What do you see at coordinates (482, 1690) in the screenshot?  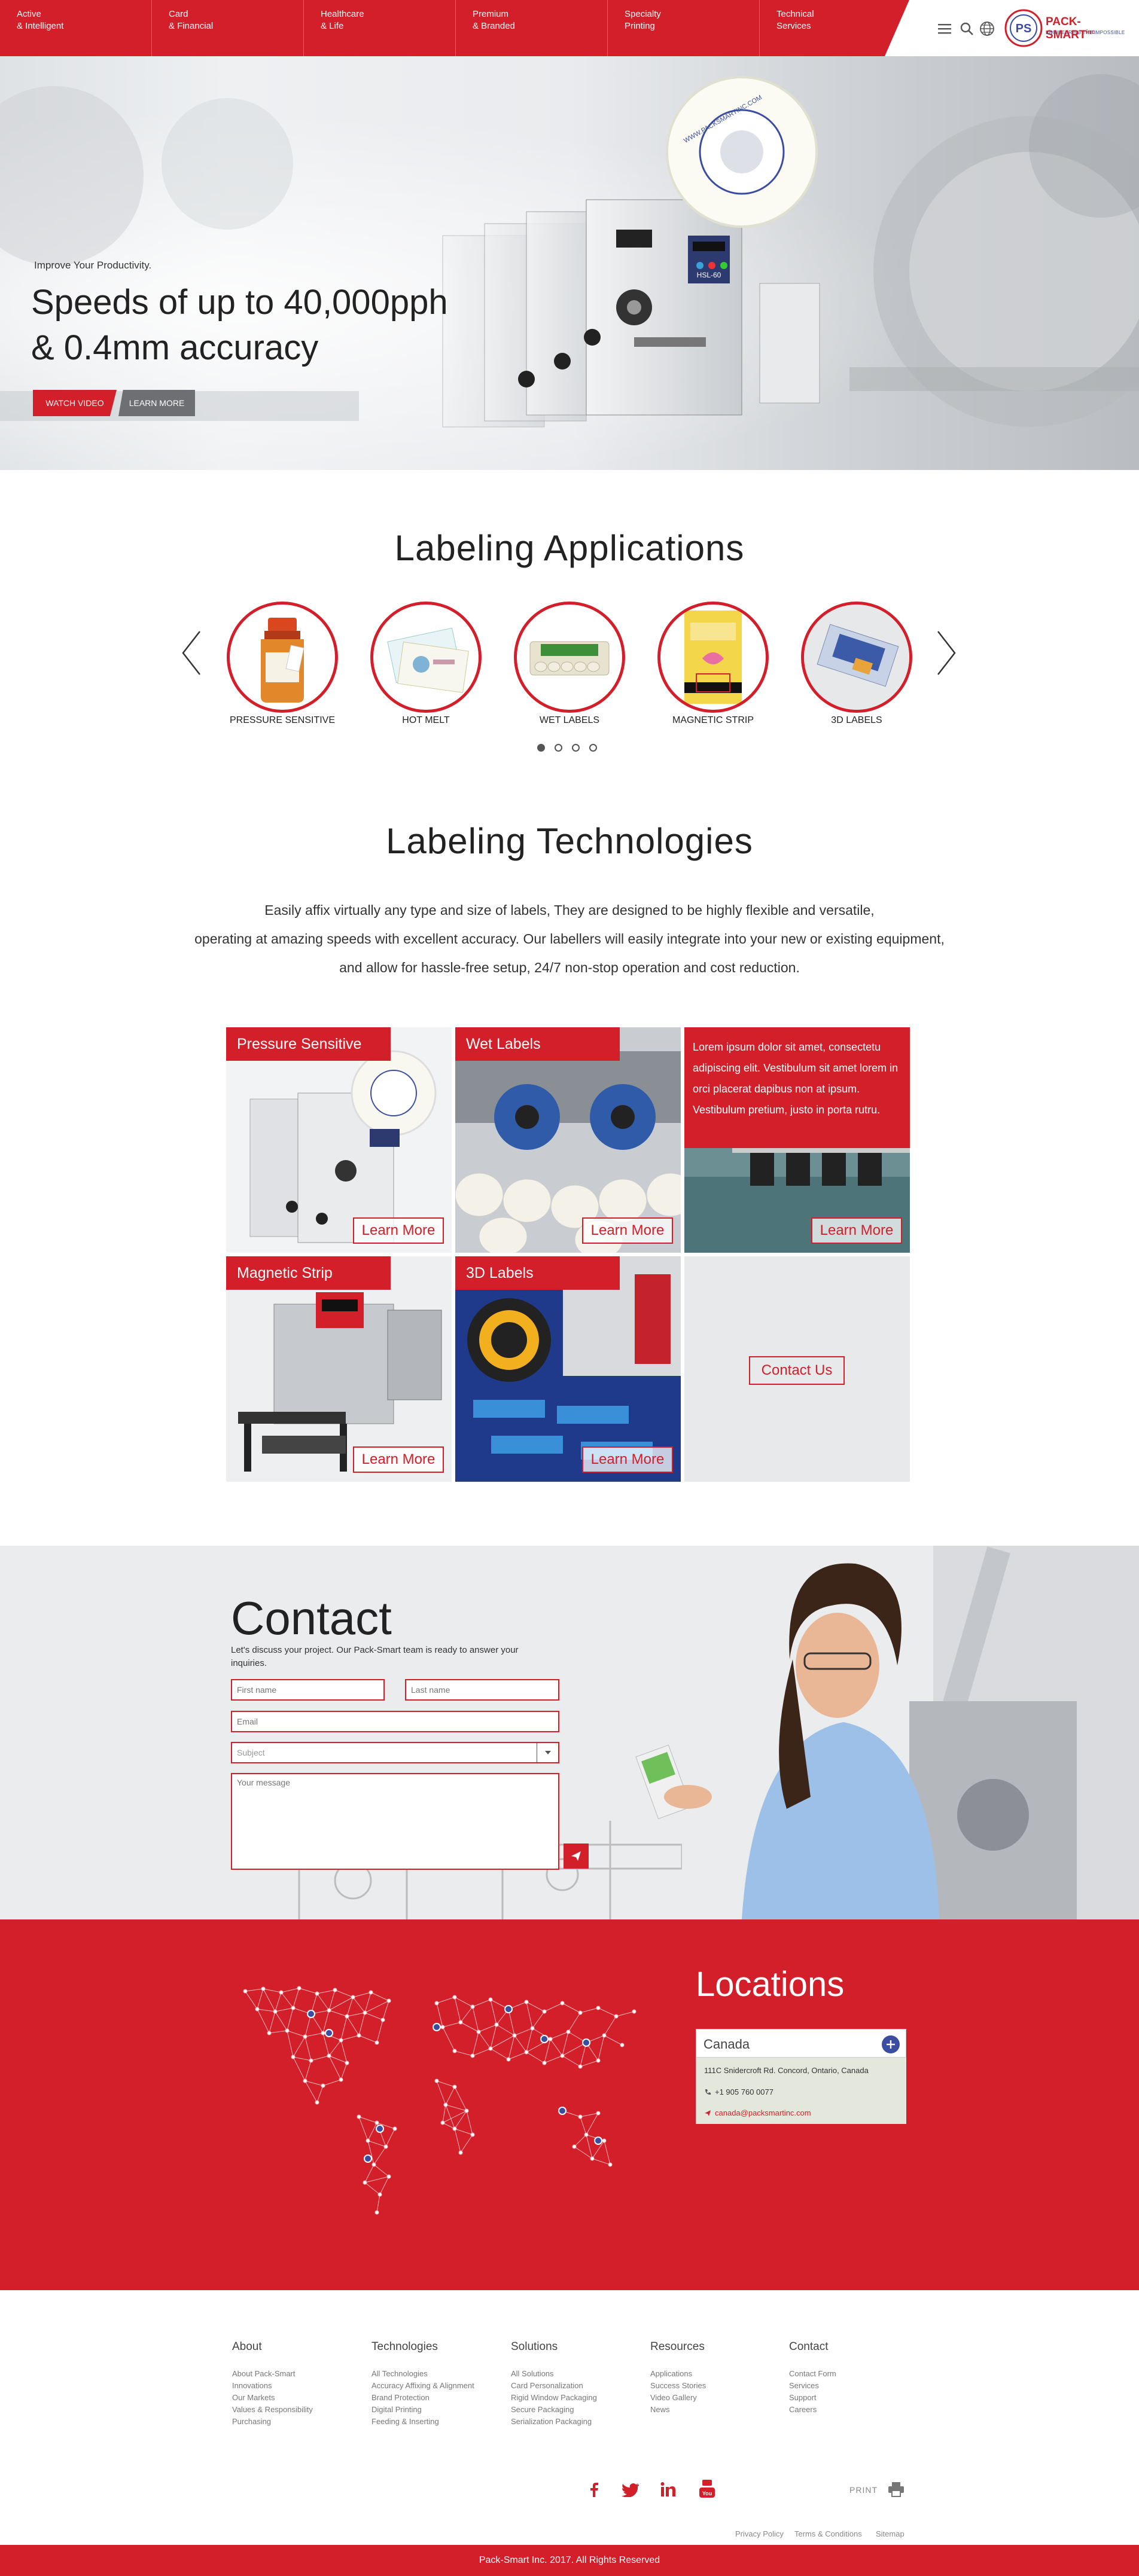 I see `last-name-field` at bounding box center [482, 1690].